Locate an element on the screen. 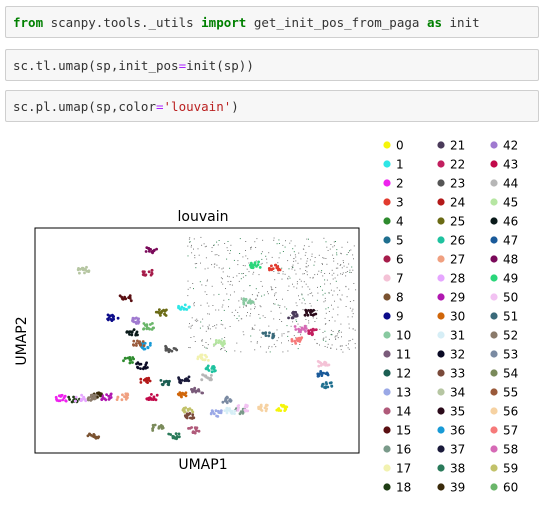 This screenshot has width=539, height=507. code-cell-plot: sc.pl.umap(sp,color='louvain') is located at coordinates (272, 106).